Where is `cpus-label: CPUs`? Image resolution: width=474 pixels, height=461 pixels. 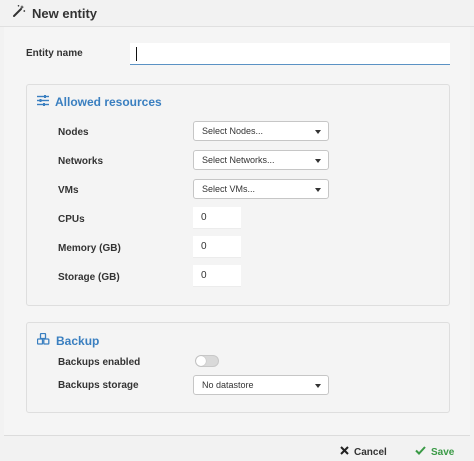
cpus-label: CPUs is located at coordinates (71, 219).